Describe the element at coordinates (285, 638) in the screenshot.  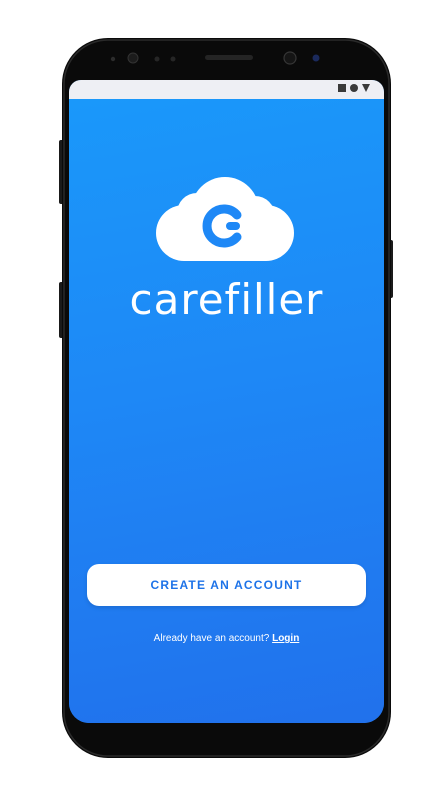
I see `login-link: Login` at that location.